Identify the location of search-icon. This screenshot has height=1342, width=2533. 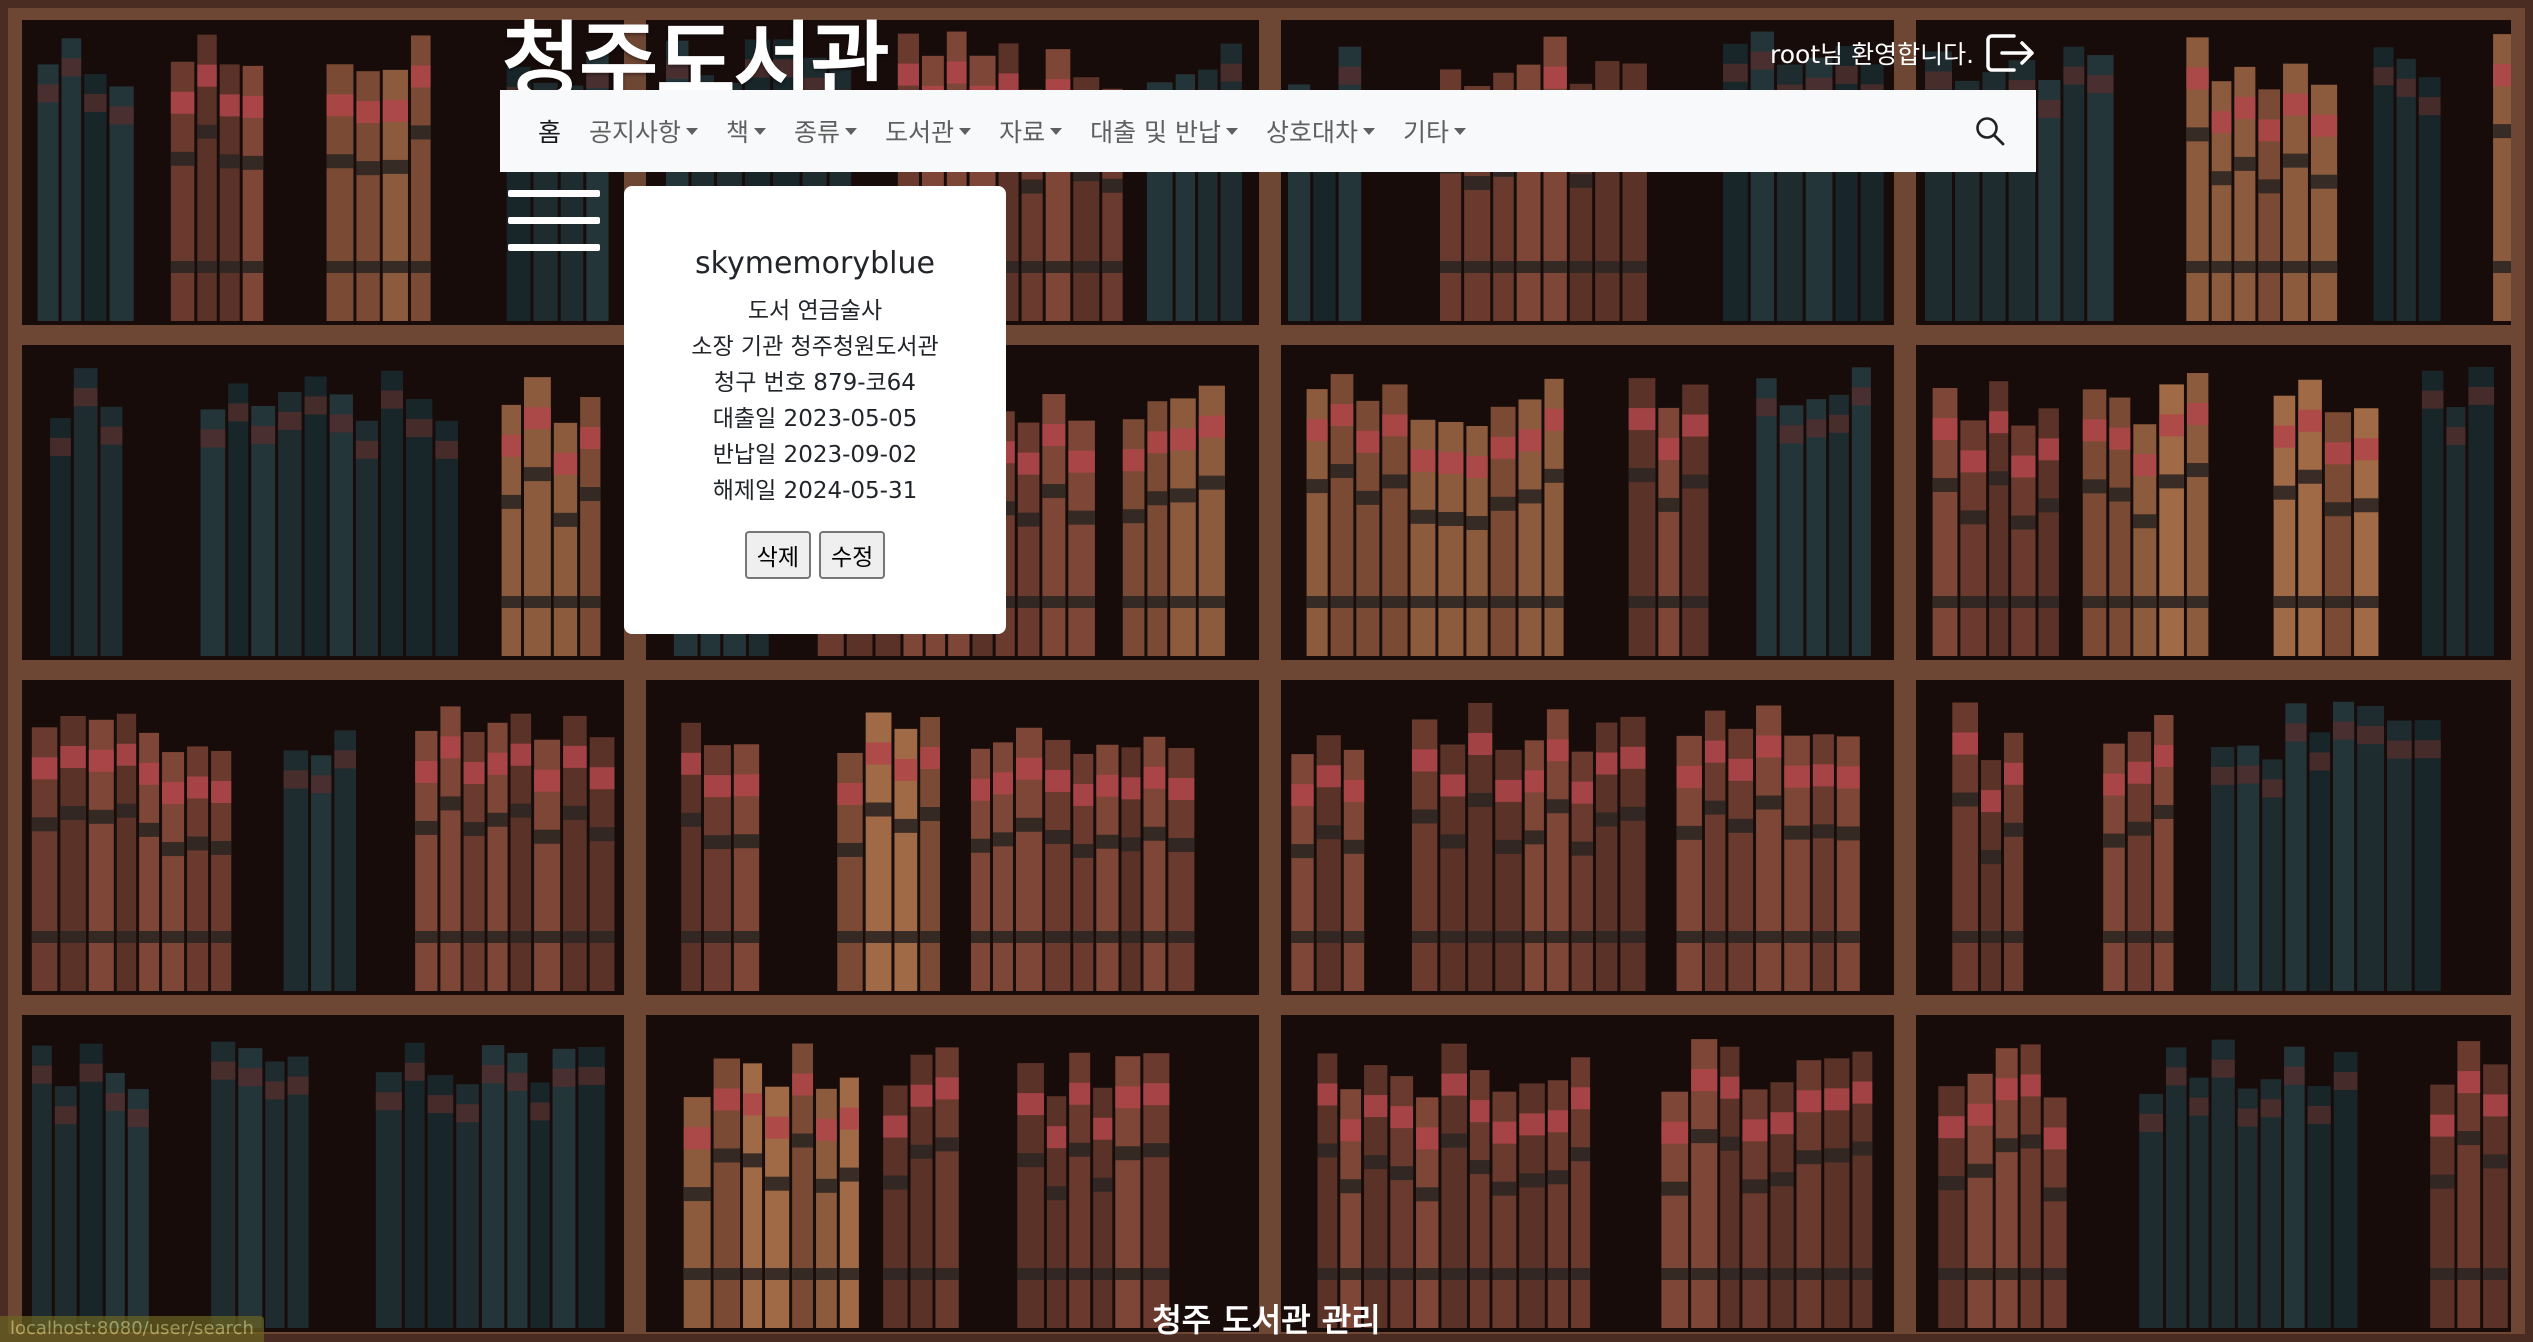
(1990, 131).